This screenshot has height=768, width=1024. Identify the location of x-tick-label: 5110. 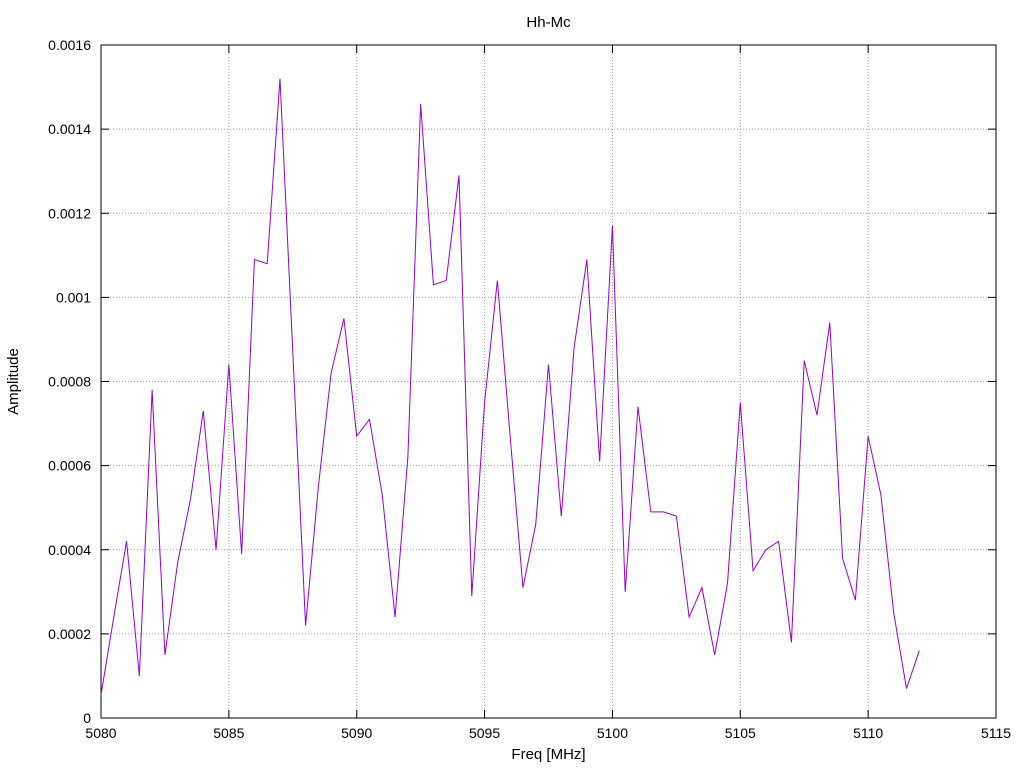
(868, 733).